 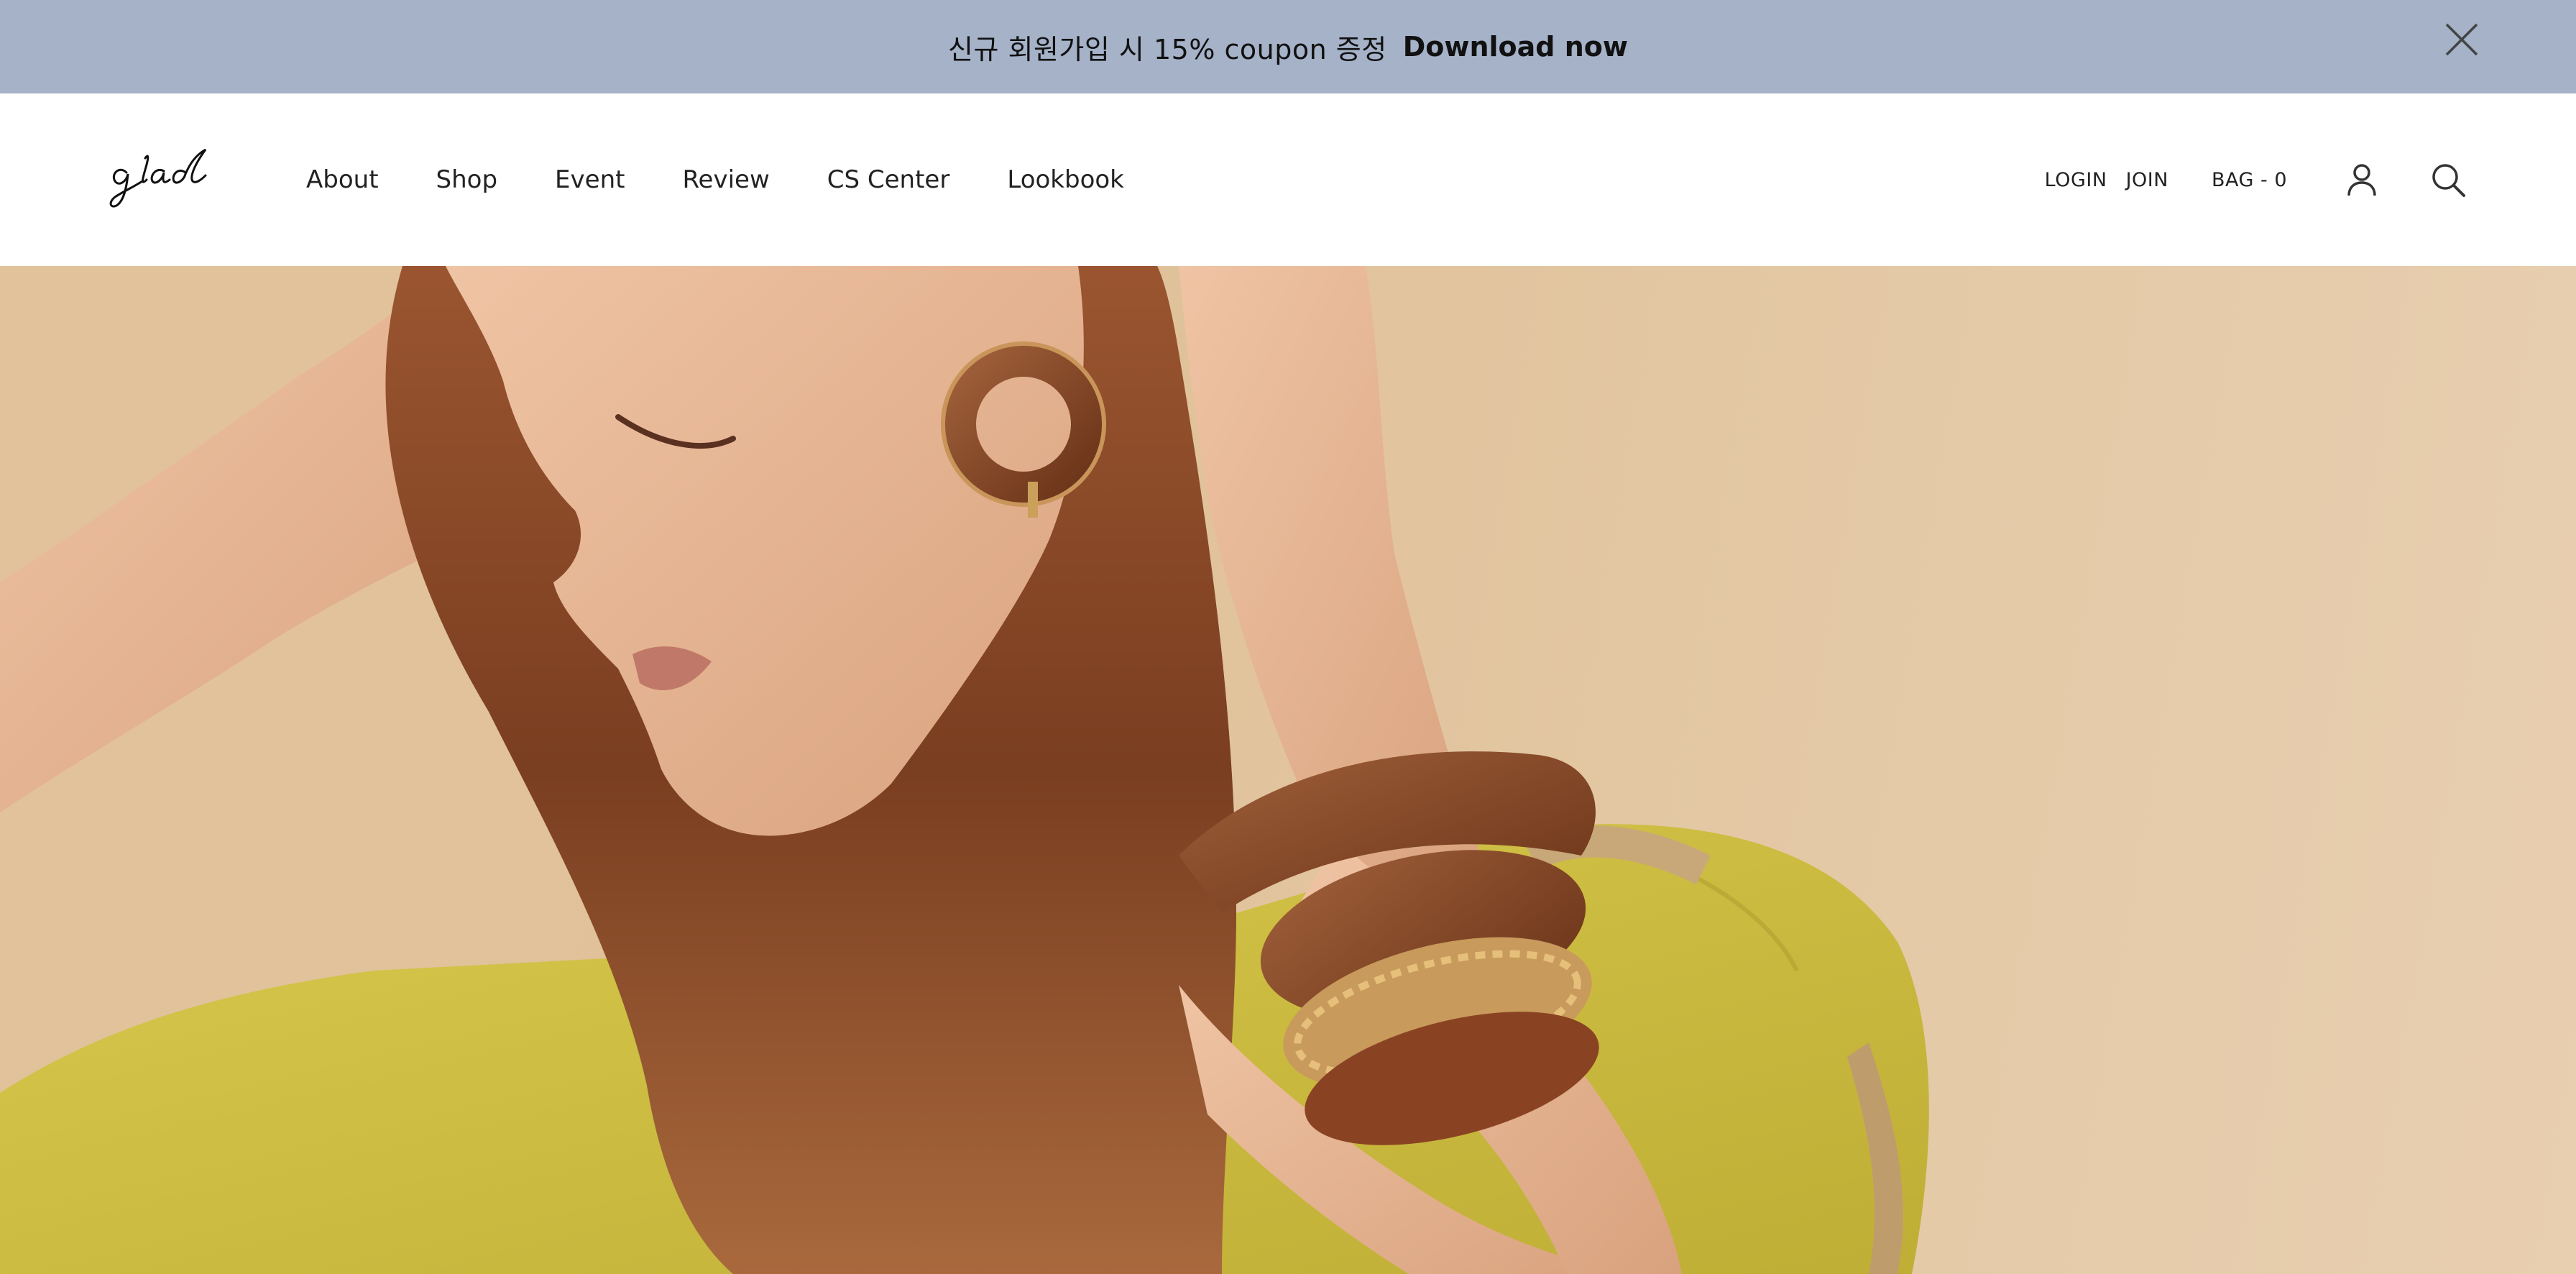 What do you see at coordinates (1065, 179) in the screenshot?
I see `nav-item-lookbook: Lookbook` at bounding box center [1065, 179].